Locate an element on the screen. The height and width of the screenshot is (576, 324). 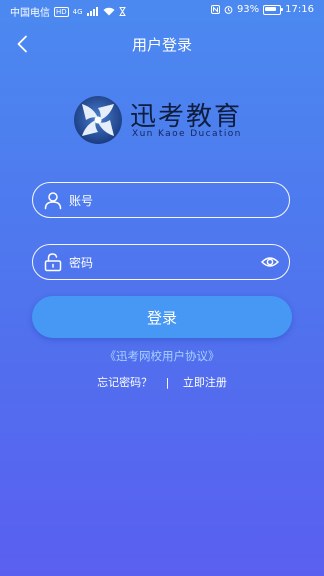
brand-name: 迅考教育 is located at coordinates (186, 117).